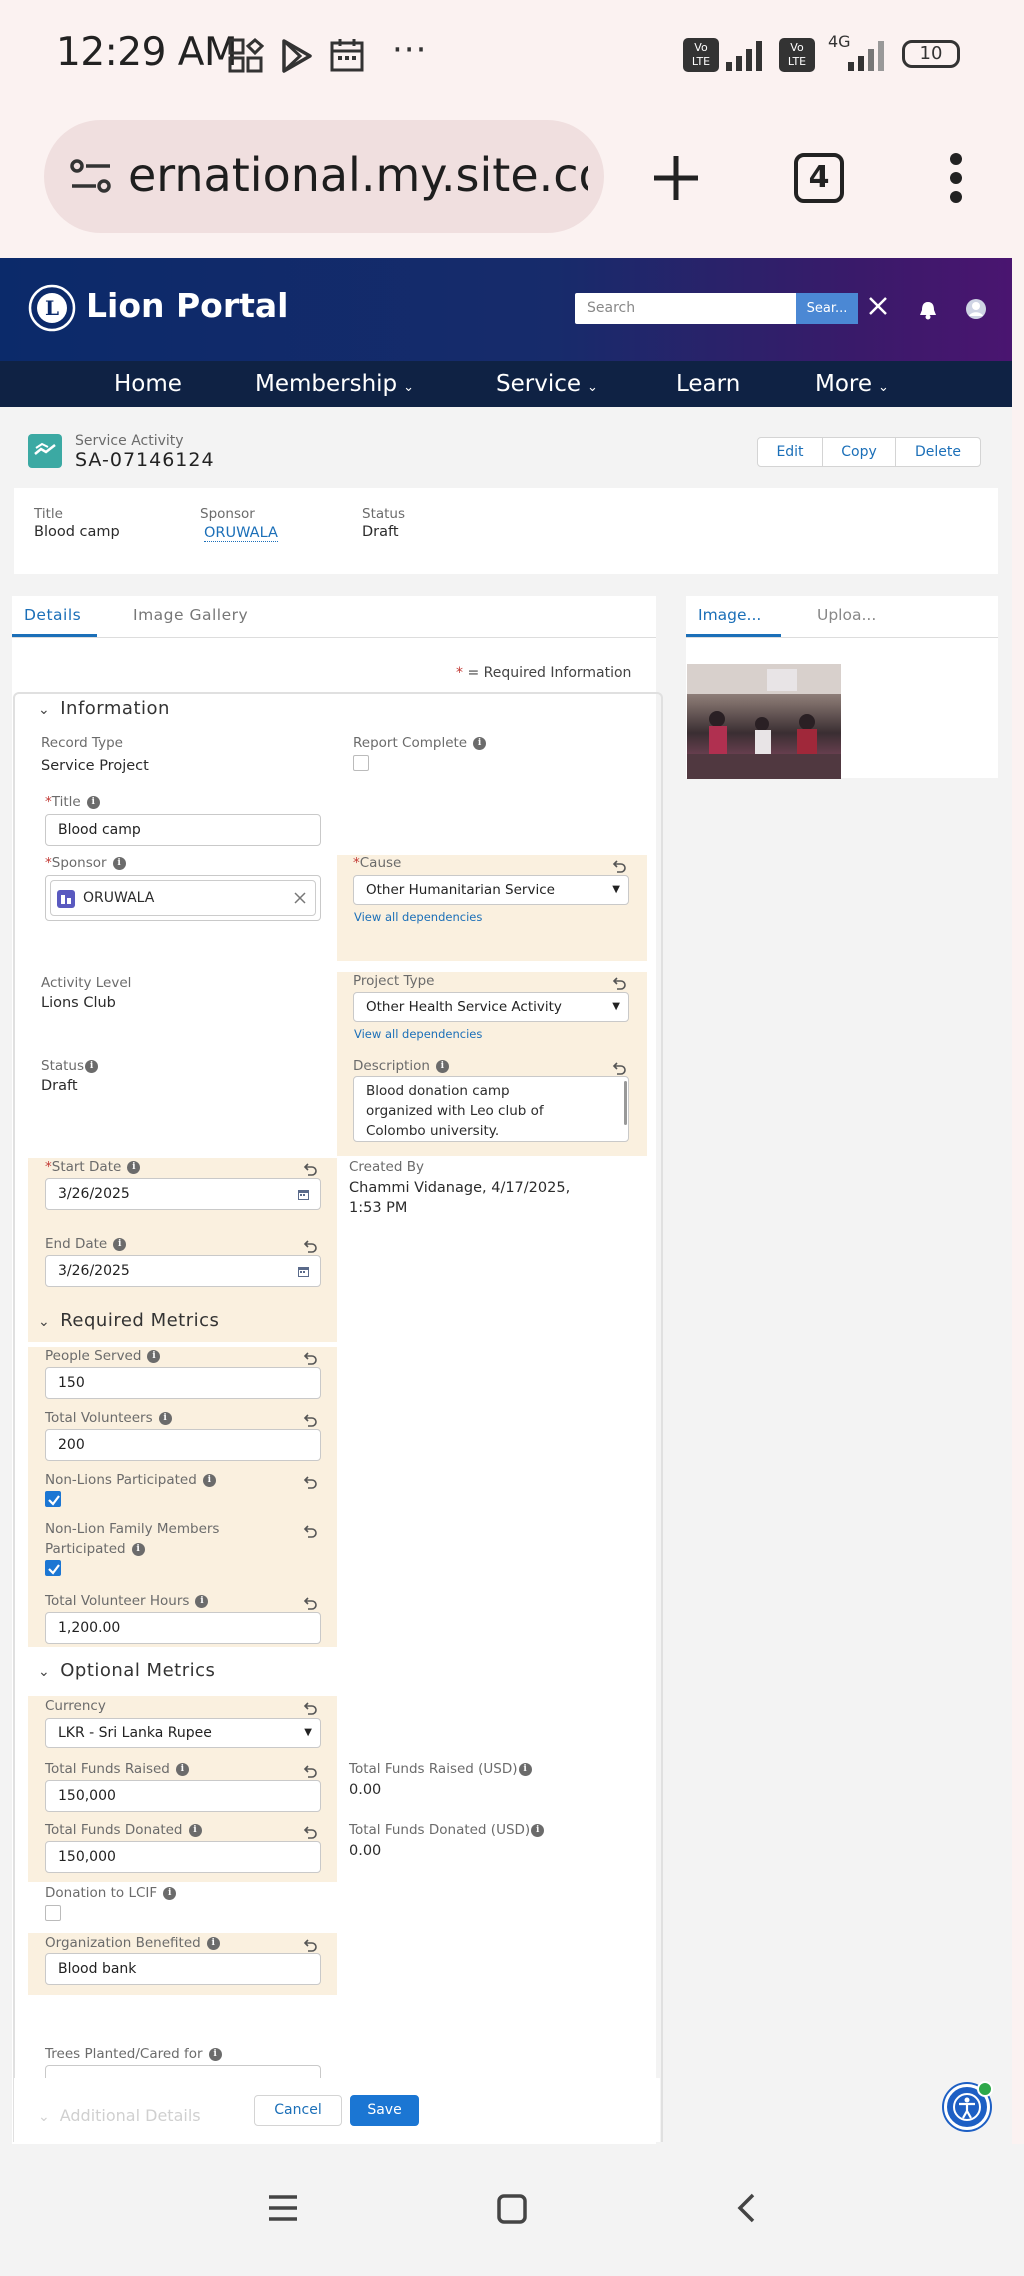  I want to click on textarea-scrollbar, so click(625, 1103).